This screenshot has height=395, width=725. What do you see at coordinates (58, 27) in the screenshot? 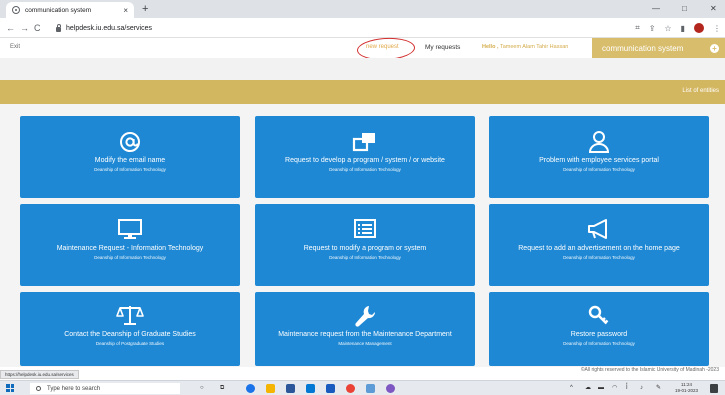
I see `lock-icon` at bounding box center [58, 27].